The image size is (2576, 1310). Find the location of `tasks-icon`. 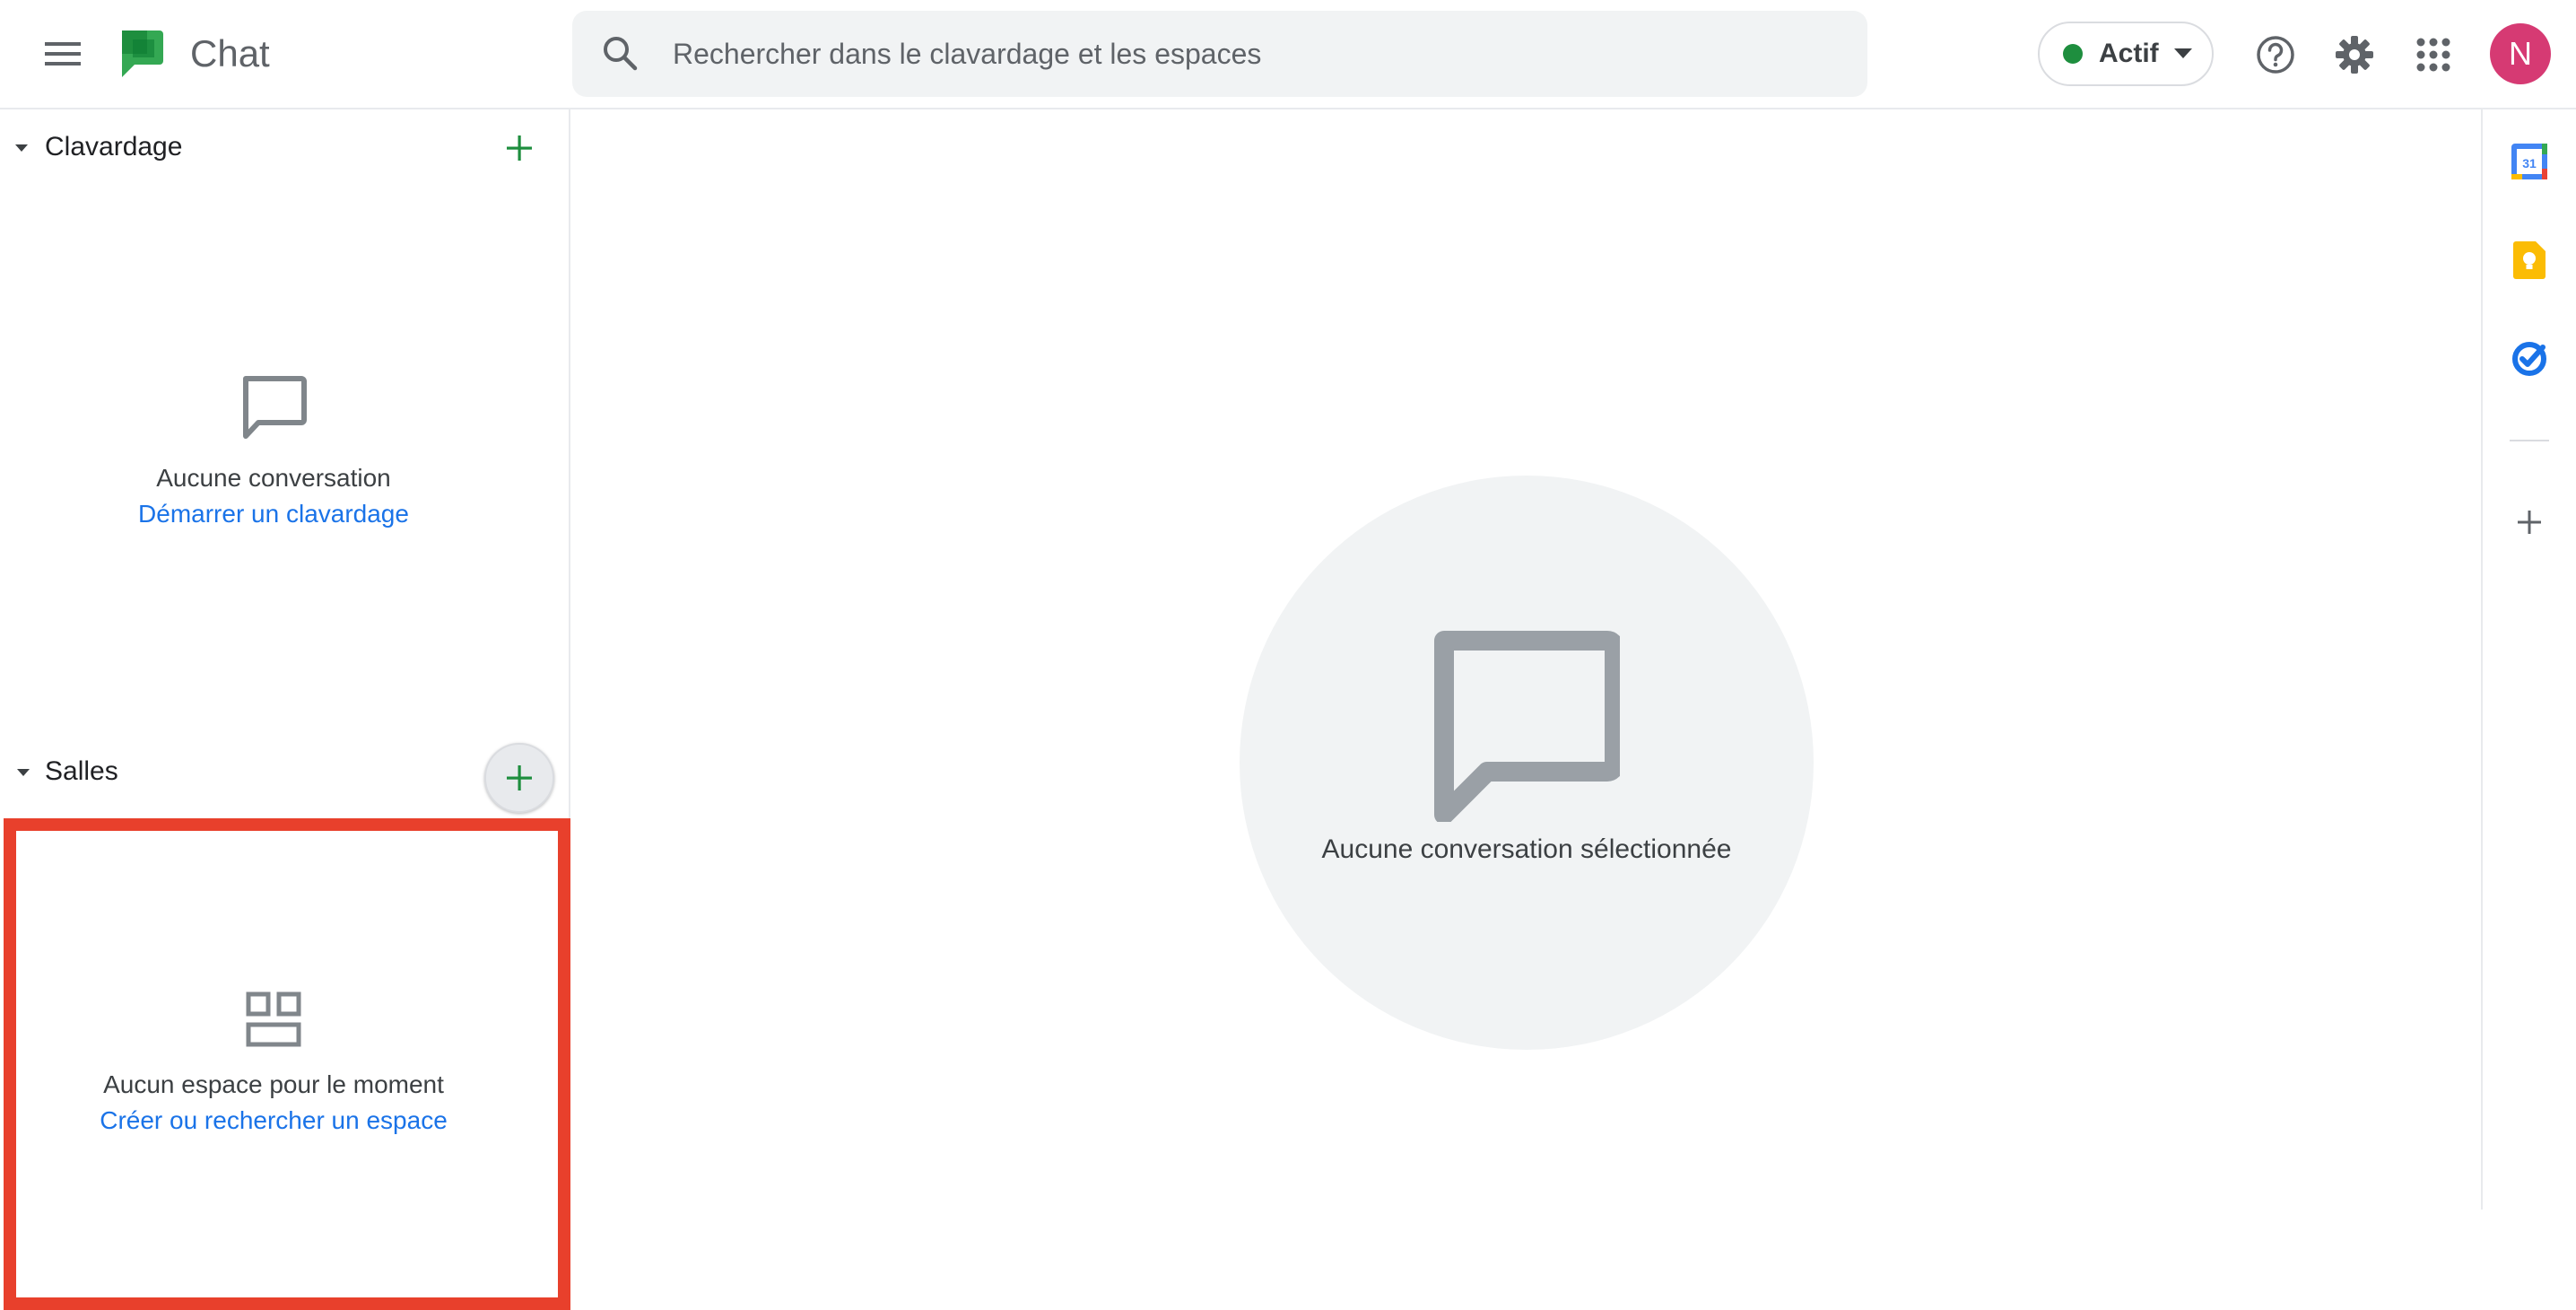

tasks-icon is located at coordinates (2529, 359).